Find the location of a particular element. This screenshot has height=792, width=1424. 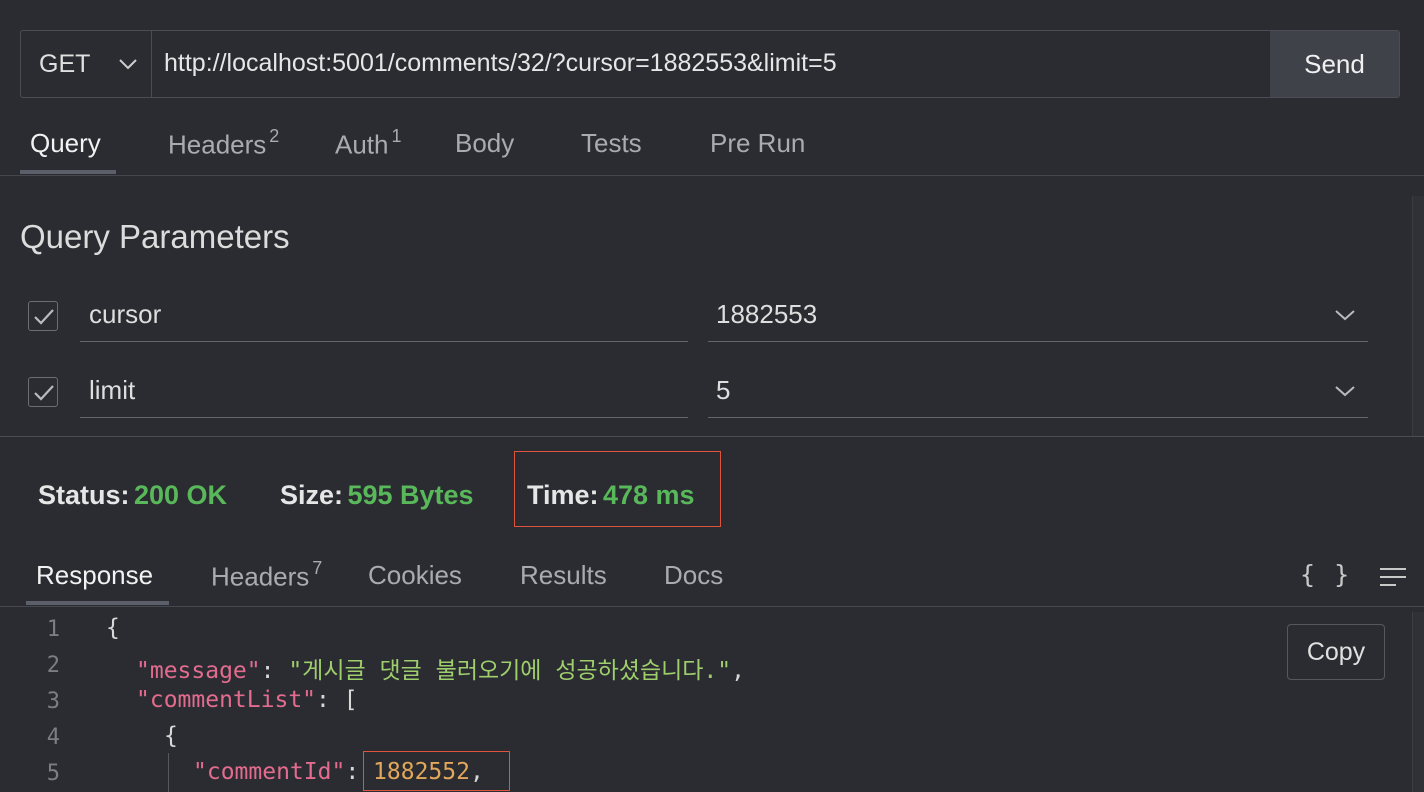

panel-scrollbar is located at coordinates (1418, 316).